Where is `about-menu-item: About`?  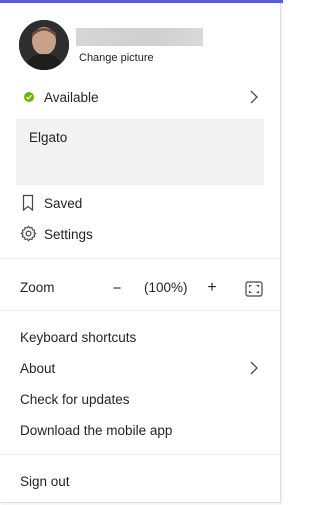 about-menu-item: About is located at coordinates (140, 368).